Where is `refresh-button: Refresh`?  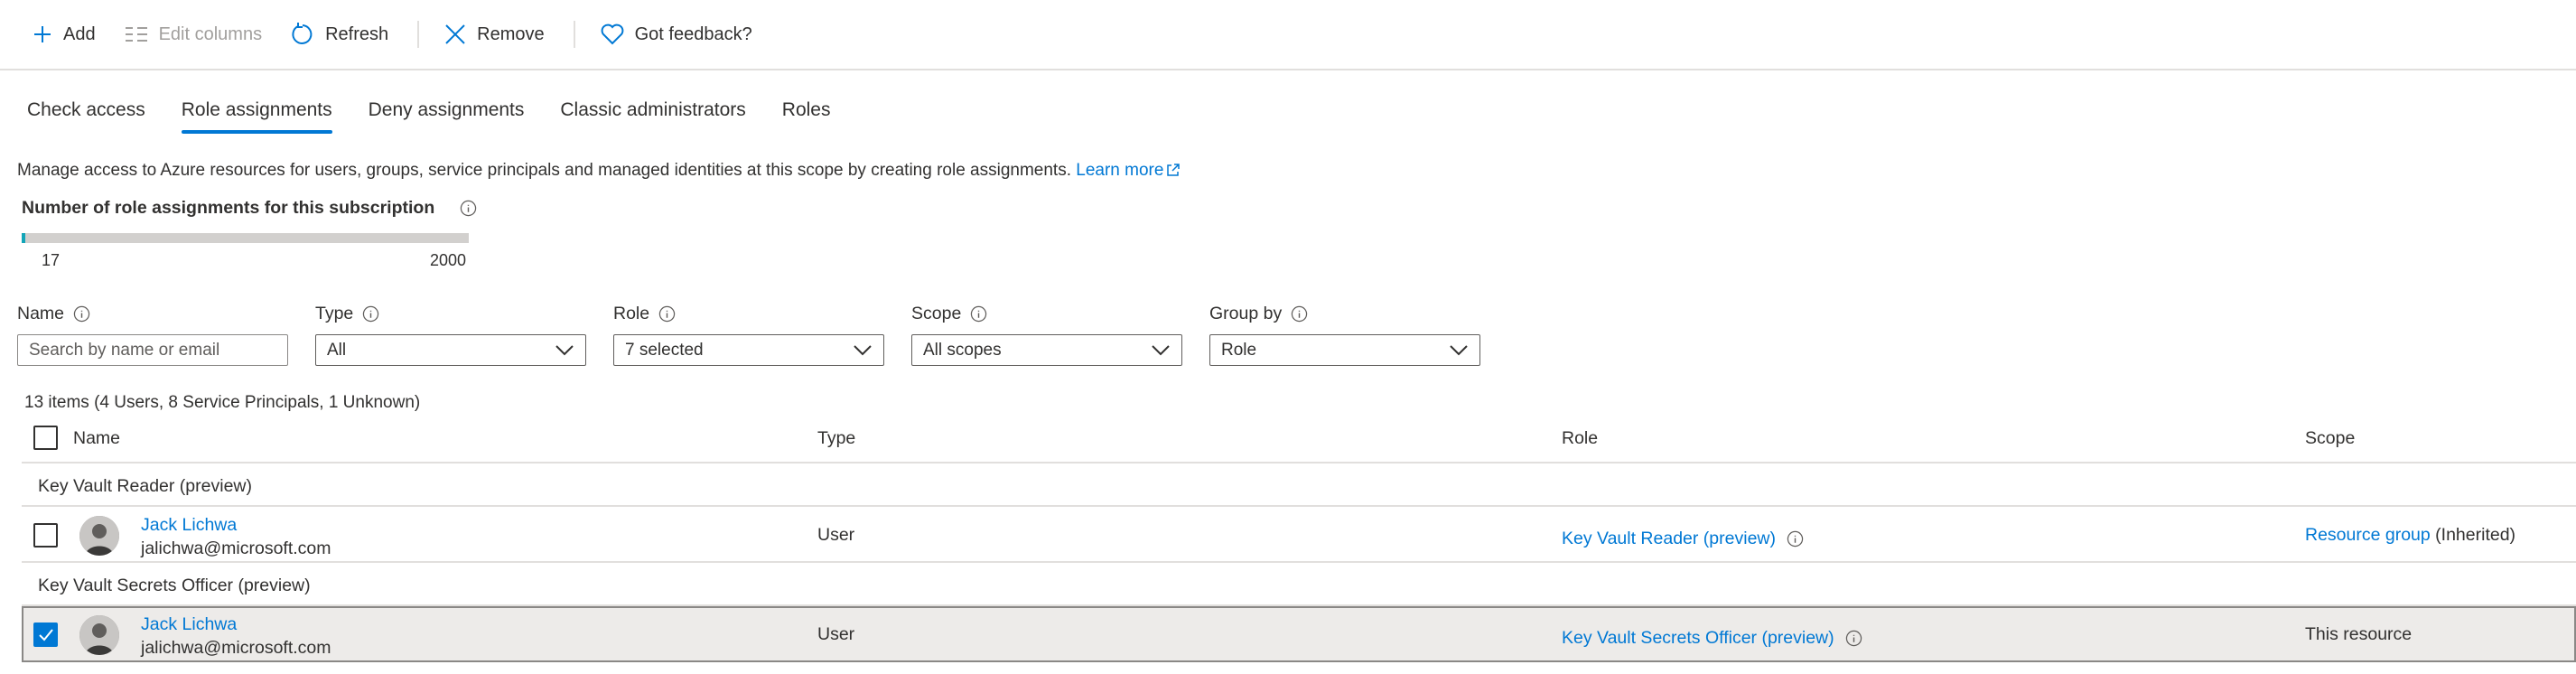
refresh-button: Refresh is located at coordinates (339, 34).